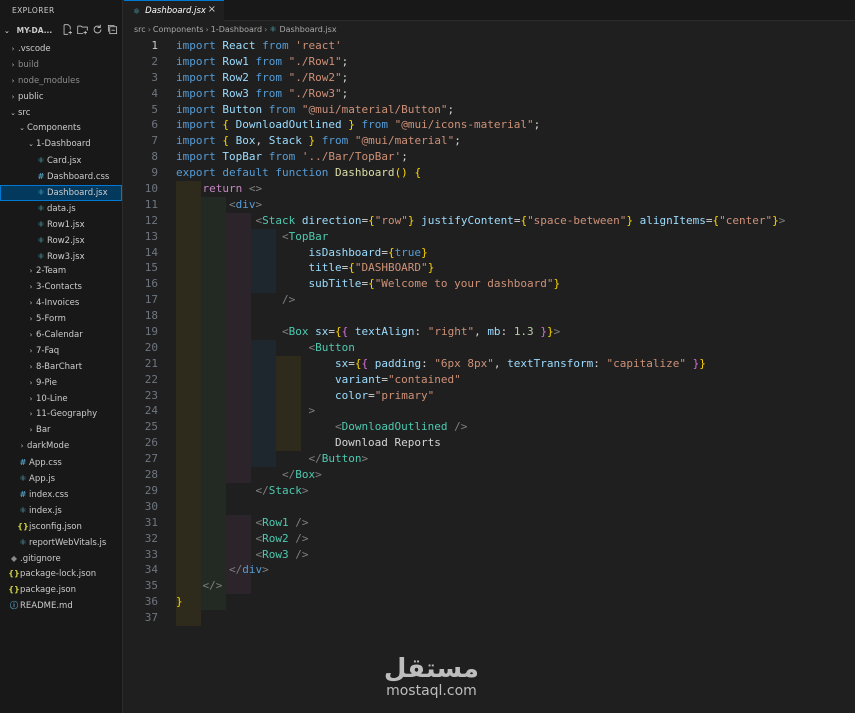  What do you see at coordinates (500, 363) in the screenshot?
I see `code-token: ,` at bounding box center [500, 363].